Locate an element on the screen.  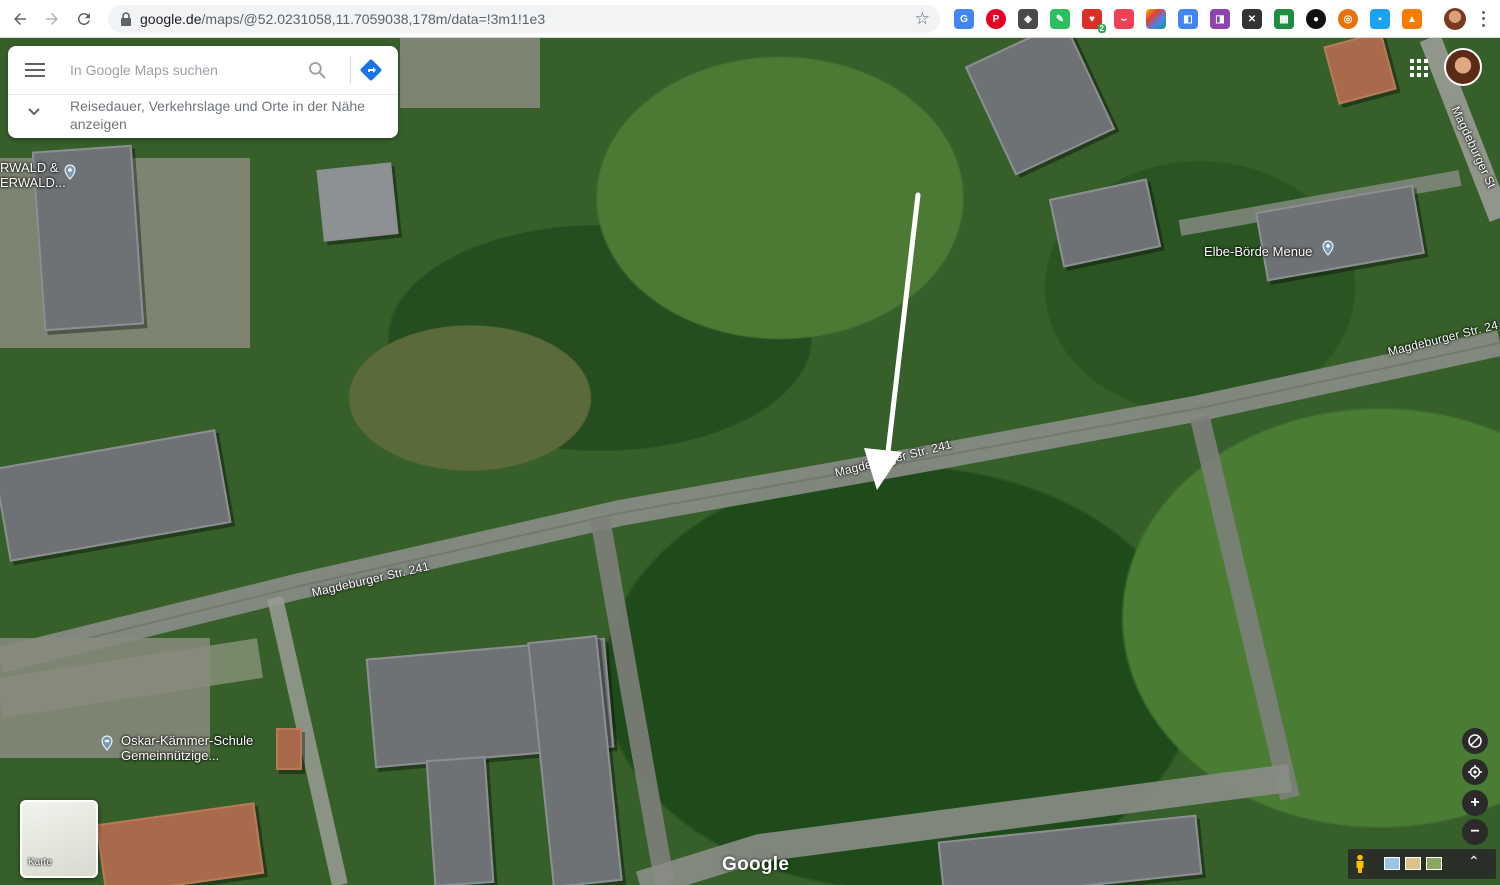
url-host: google.de is located at coordinates (171, 19).